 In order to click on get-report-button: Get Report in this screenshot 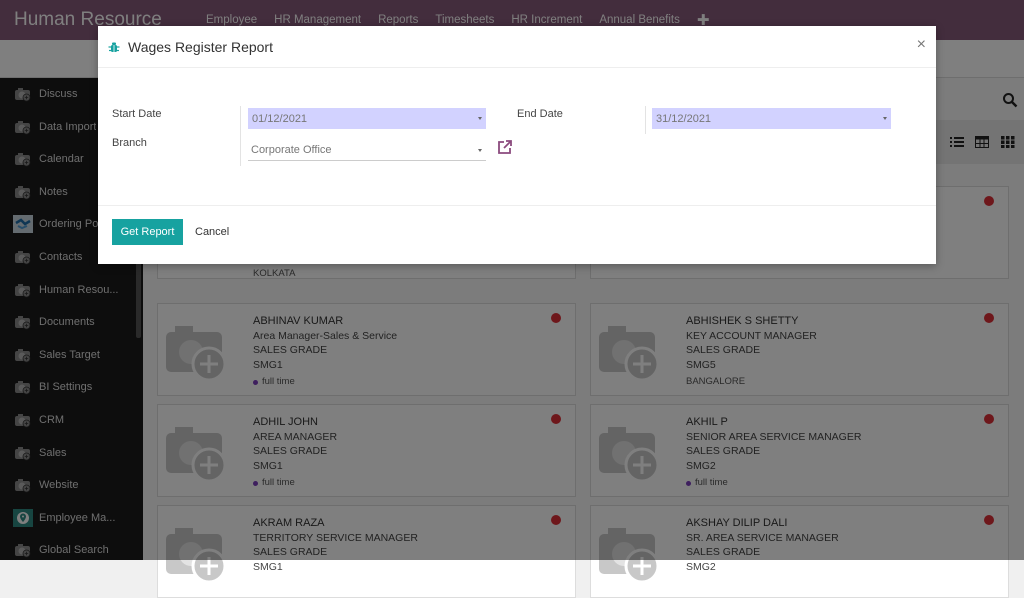, I will do `click(147, 232)`.